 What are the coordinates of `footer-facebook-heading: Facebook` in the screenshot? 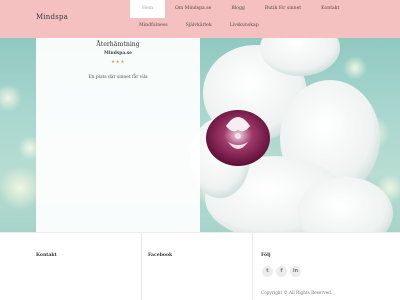 It's located at (160, 255).